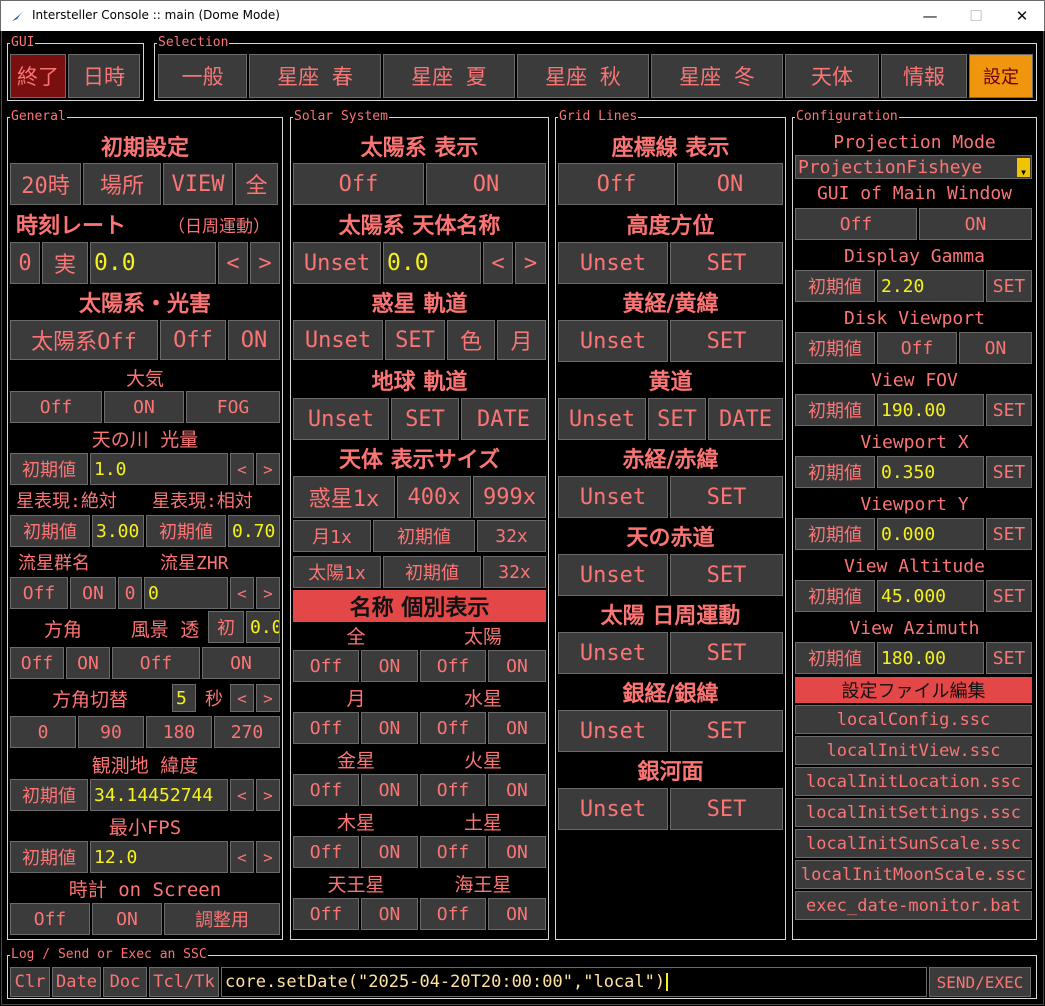 Image resolution: width=1045 pixels, height=1006 pixels. What do you see at coordinates (326, 914) in the screenshot?
I see `body-4-a-off-button: Off` at bounding box center [326, 914].